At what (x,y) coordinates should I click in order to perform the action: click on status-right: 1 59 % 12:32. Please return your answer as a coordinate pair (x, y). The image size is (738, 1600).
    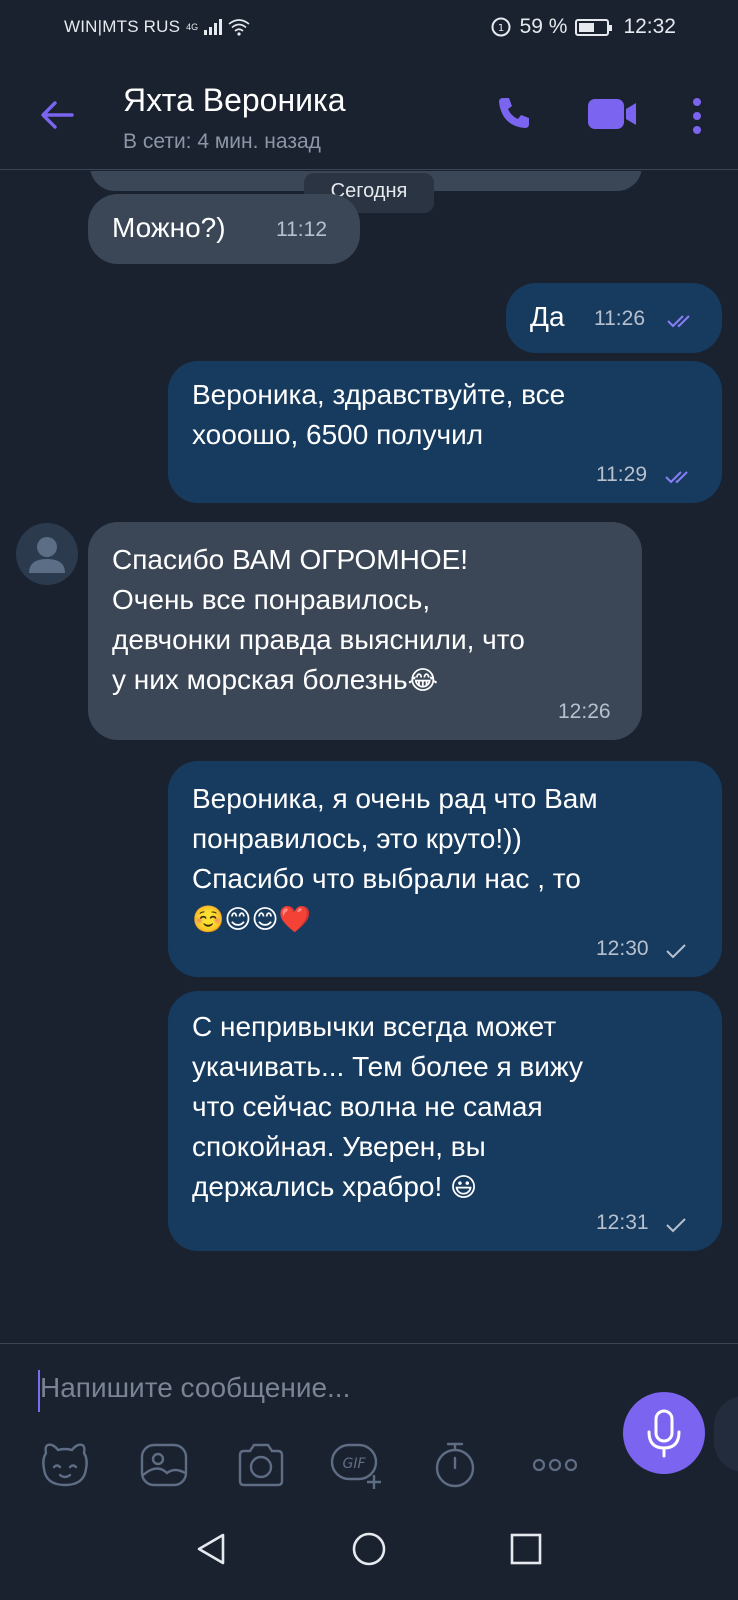
    Looking at the image, I should click on (583, 27).